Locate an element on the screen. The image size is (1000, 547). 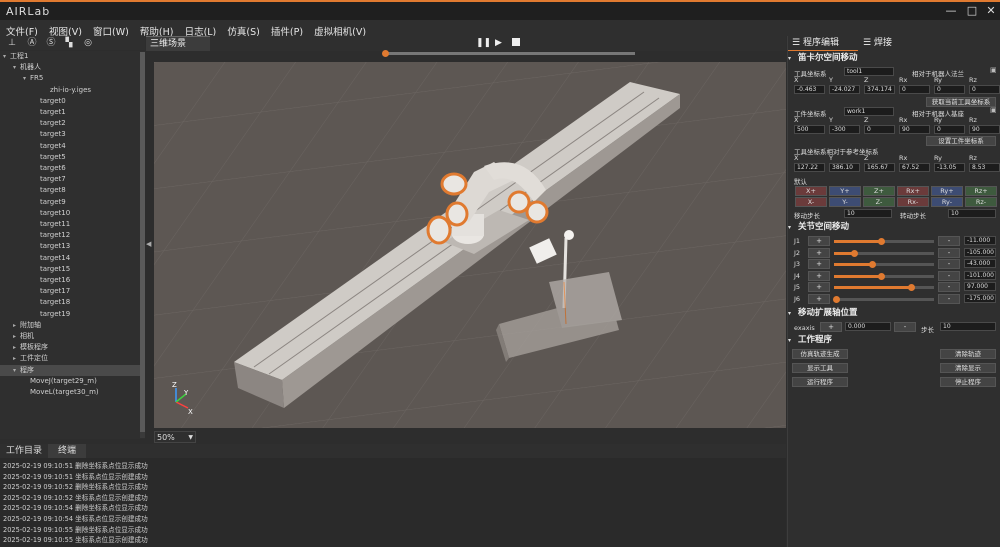
playback-handle is located at coordinates (385, 53).